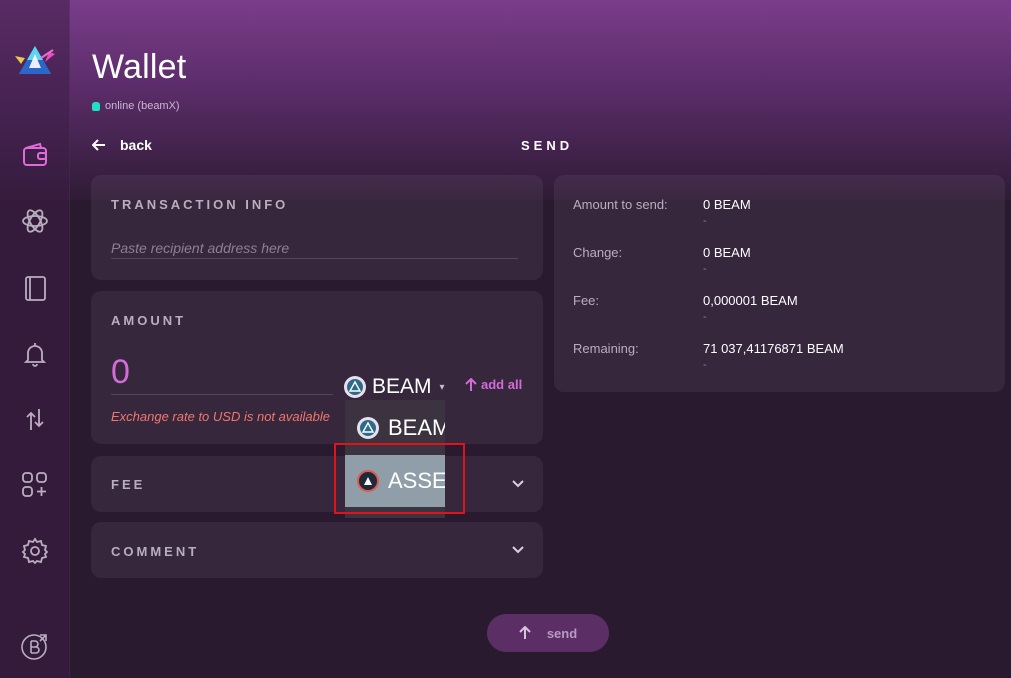  I want to click on settings-gear-icon, so click(35, 551).